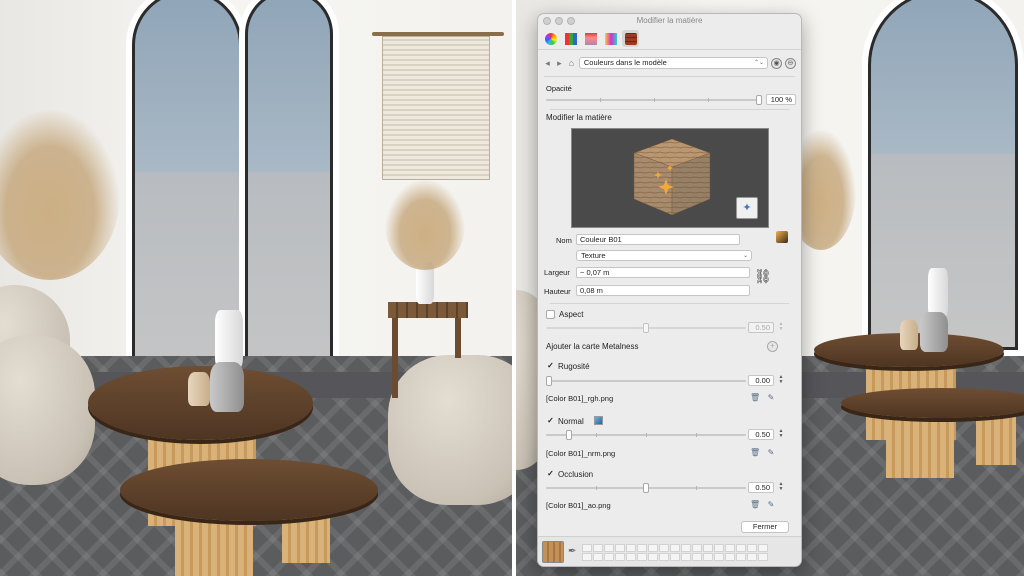 This screenshot has height=576, width=1024. Describe the element at coordinates (550, 314) in the screenshot. I see `aspect-checkbox` at that location.